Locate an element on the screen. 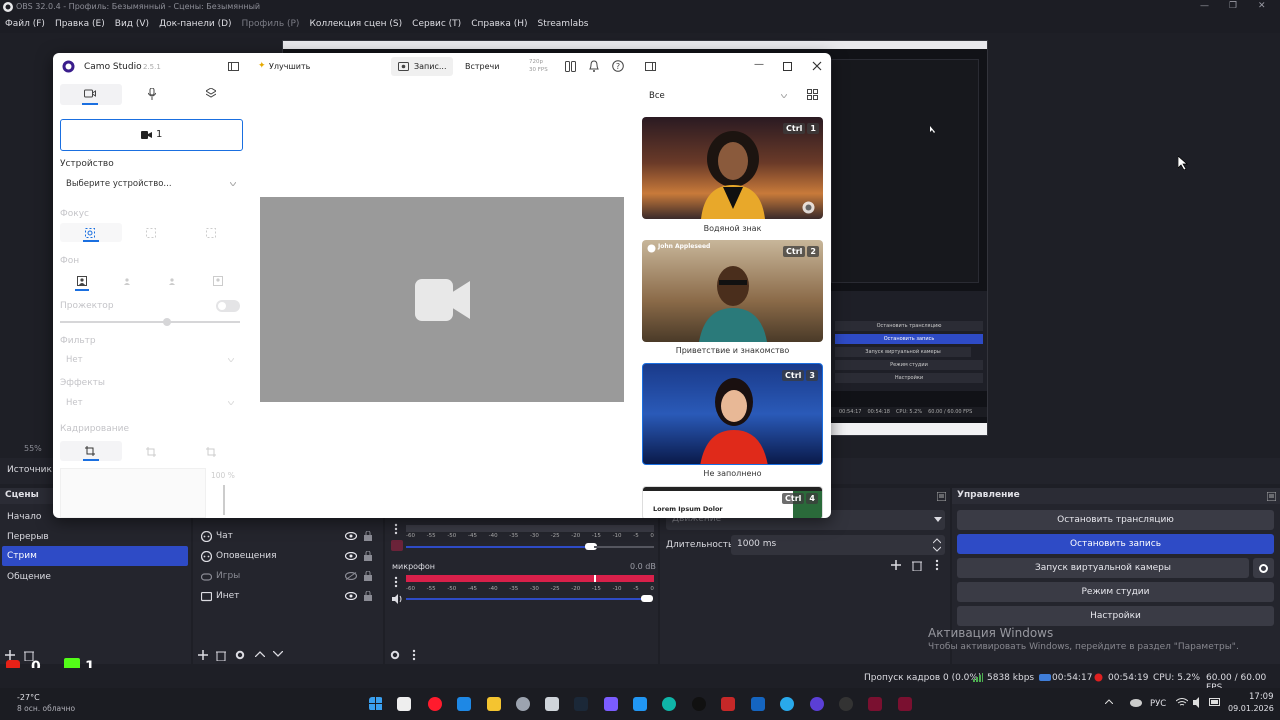  steam-icon is located at coordinates (581, 704).